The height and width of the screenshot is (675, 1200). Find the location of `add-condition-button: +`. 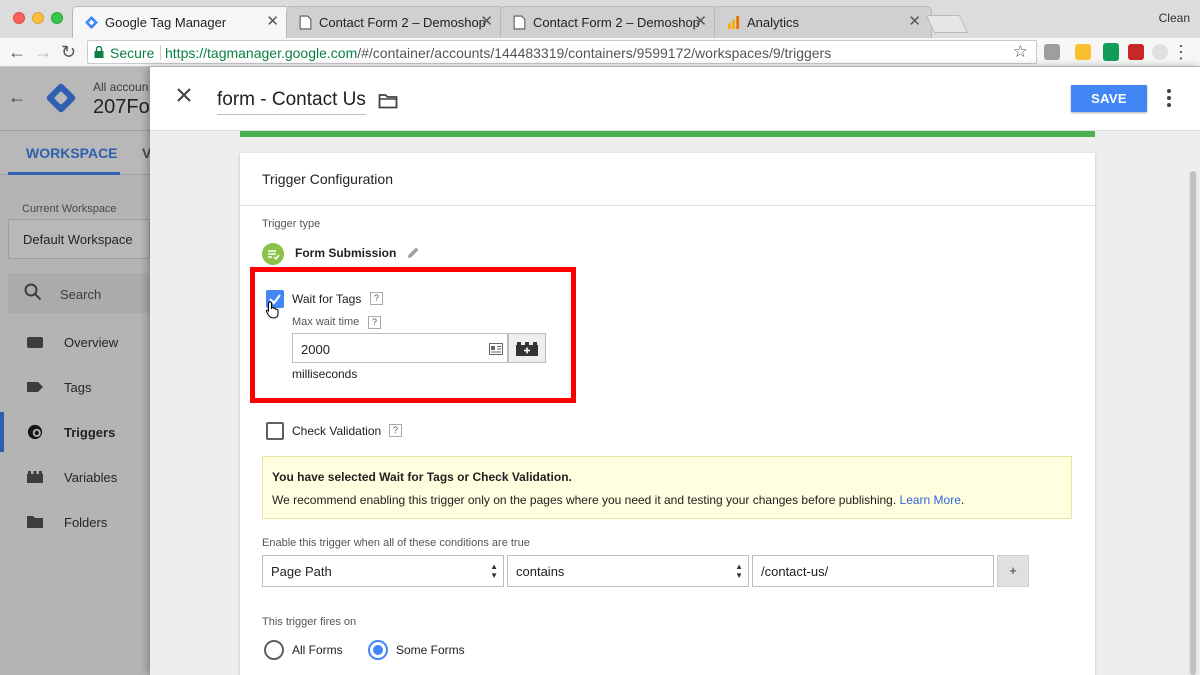

add-condition-button: + is located at coordinates (1013, 571).